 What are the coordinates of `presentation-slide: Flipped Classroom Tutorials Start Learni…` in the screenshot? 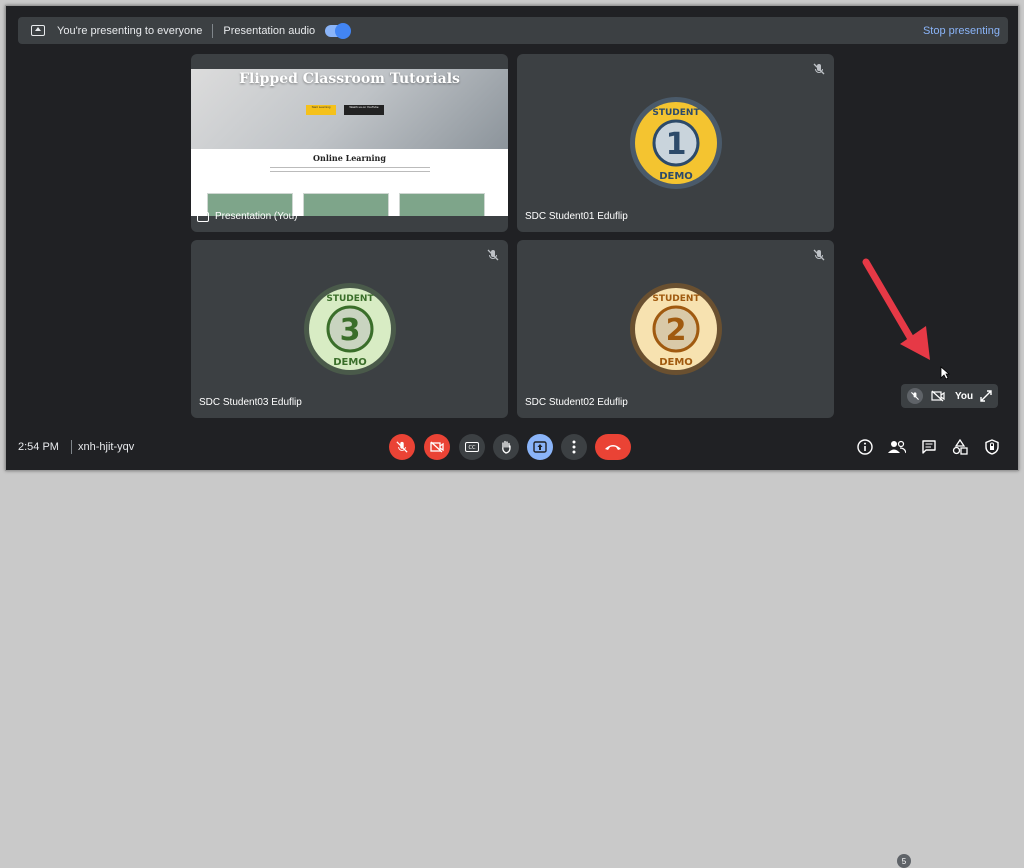 It's located at (349, 142).